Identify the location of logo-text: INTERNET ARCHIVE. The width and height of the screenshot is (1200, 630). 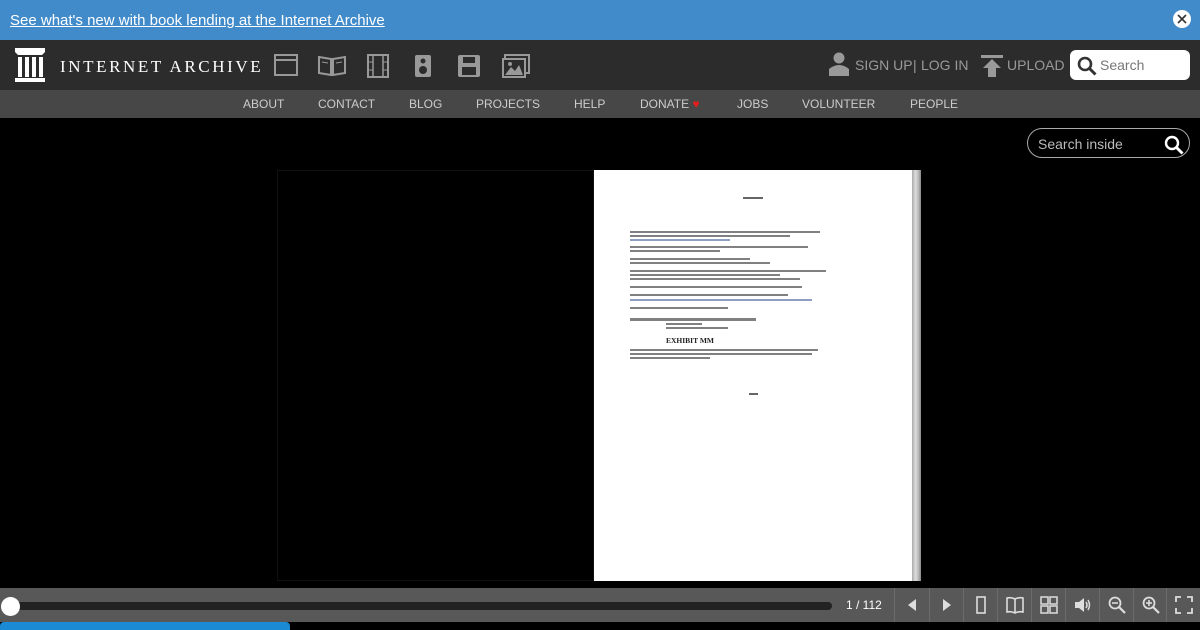
(161, 67).